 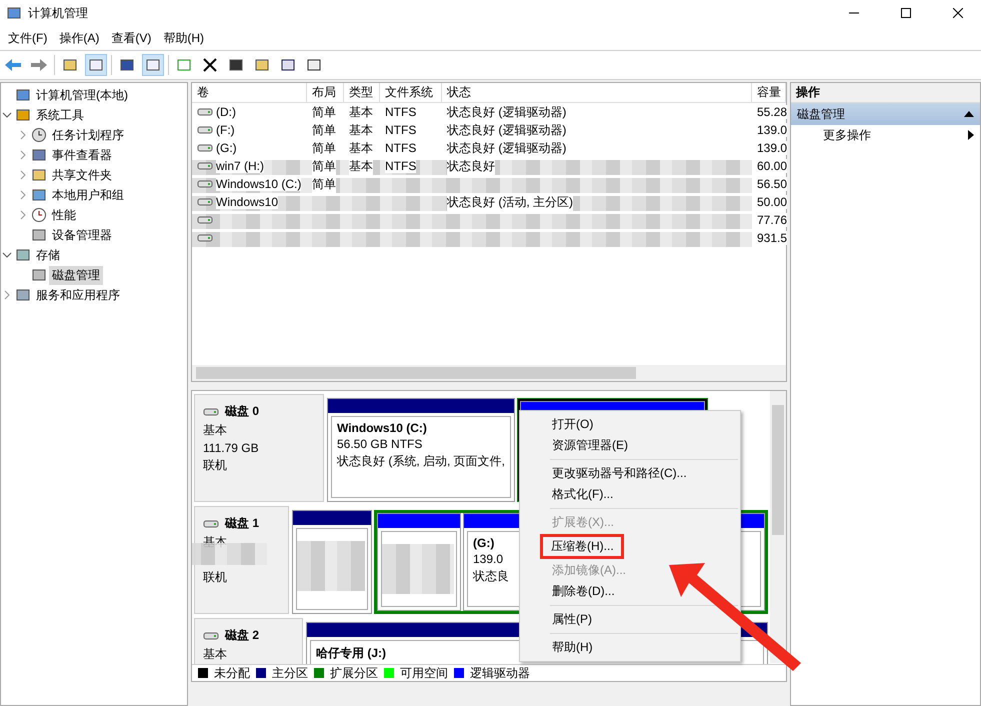 I want to click on partition-title: Windows10 (C:), so click(x=382, y=428).